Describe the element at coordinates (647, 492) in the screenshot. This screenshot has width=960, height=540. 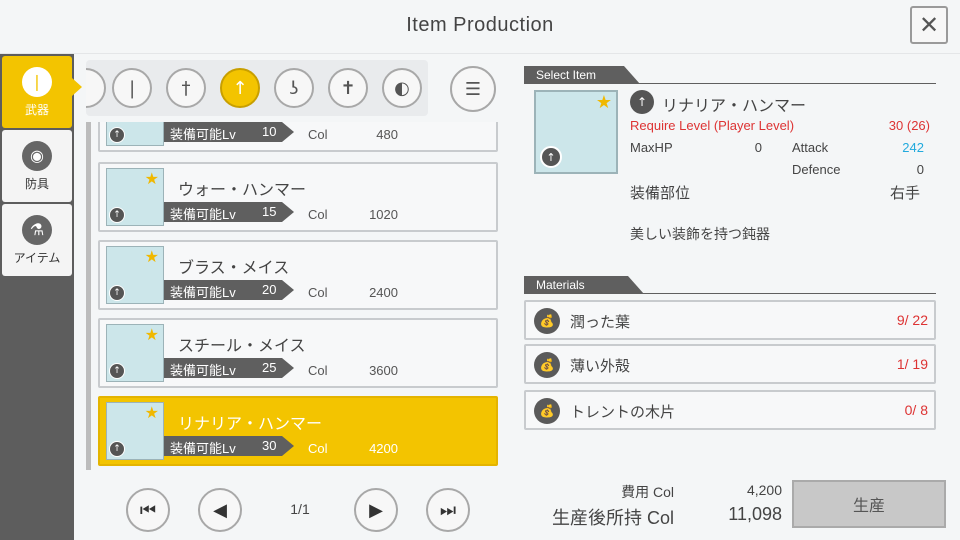
I see `cost-label: 費用 Col` at that location.